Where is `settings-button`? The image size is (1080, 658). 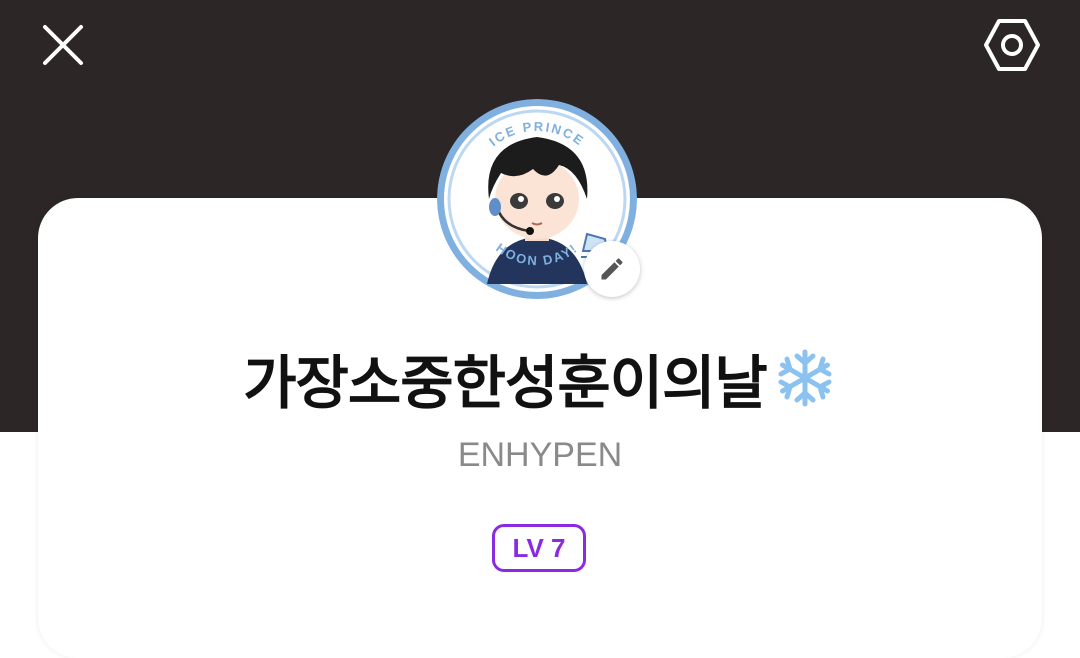
settings-button is located at coordinates (1012, 45).